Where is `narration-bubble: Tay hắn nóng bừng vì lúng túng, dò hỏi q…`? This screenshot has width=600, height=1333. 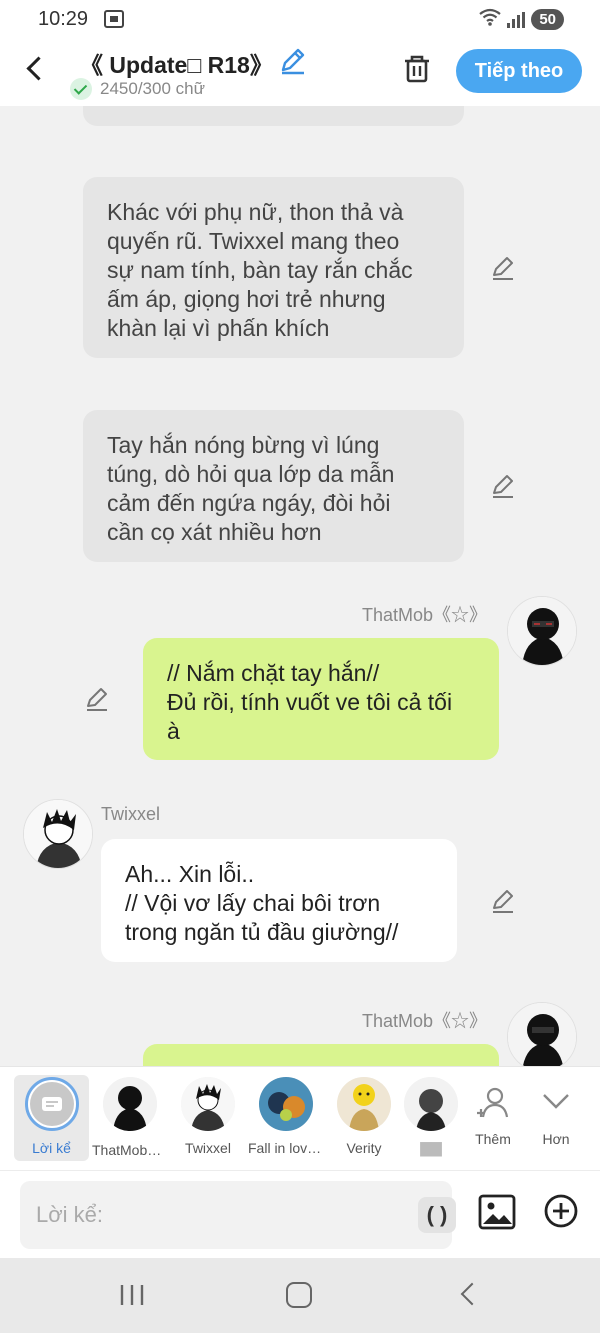 narration-bubble: Tay hắn nóng bừng vì lúng túng, dò hỏi q… is located at coordinates (273, 486).